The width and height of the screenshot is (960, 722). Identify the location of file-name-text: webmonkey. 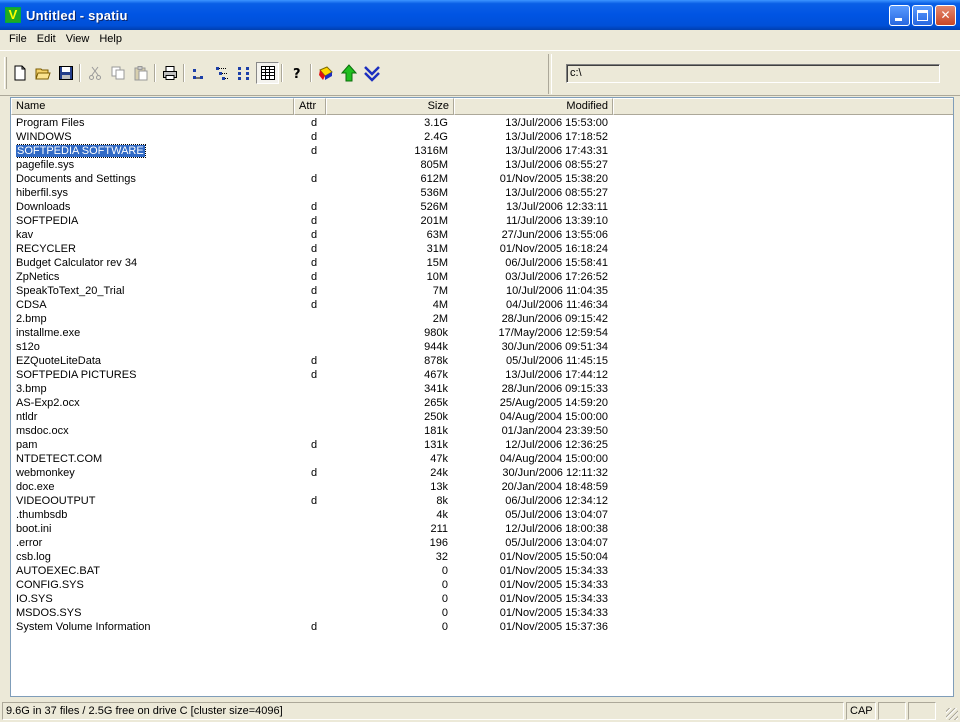
(45, 473).